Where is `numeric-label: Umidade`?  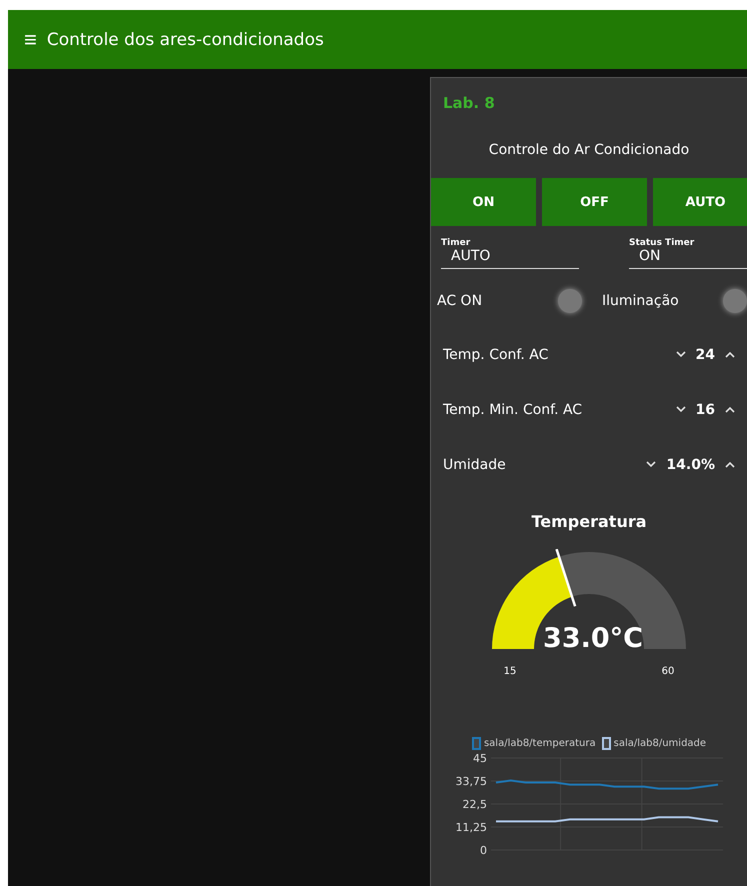 numeric-label: Umidade is located at coordinates (475, 464).